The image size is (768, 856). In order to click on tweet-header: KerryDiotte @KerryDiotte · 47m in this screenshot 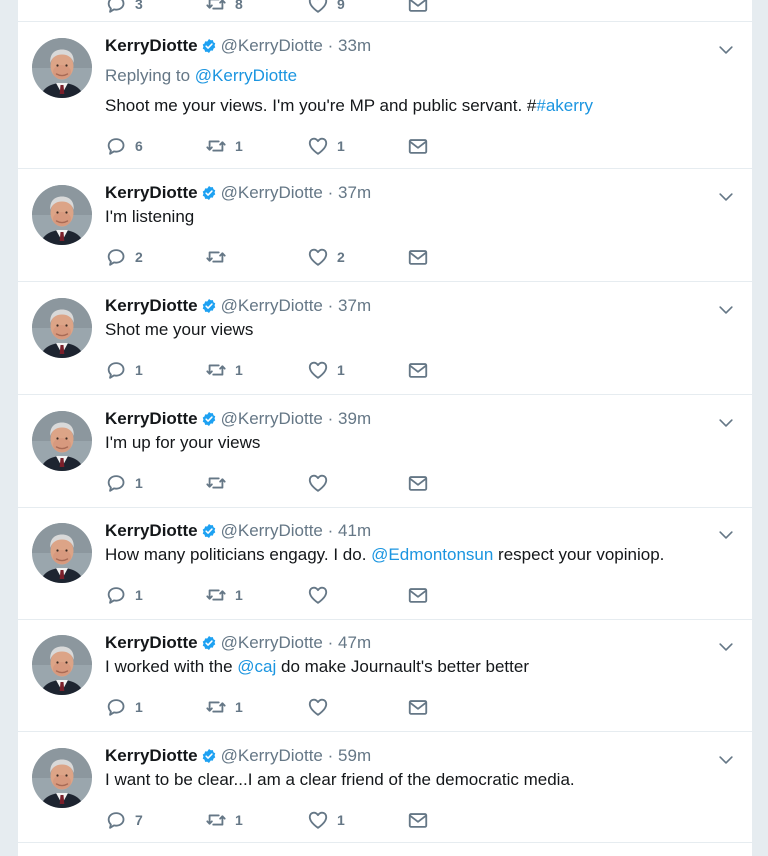, I will do `click(238, 643)`.